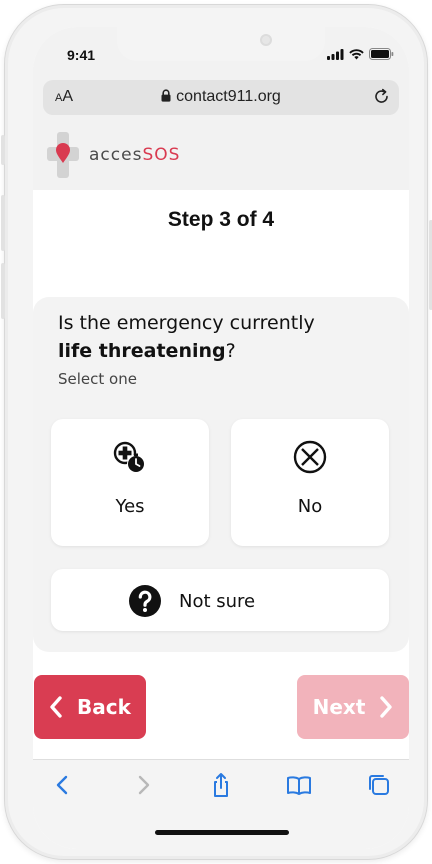 The width and height of the screenshot is (432, 864). Describe the element at coordinates (310, 482) in the screenshot. I see `option-no: No` at that location.